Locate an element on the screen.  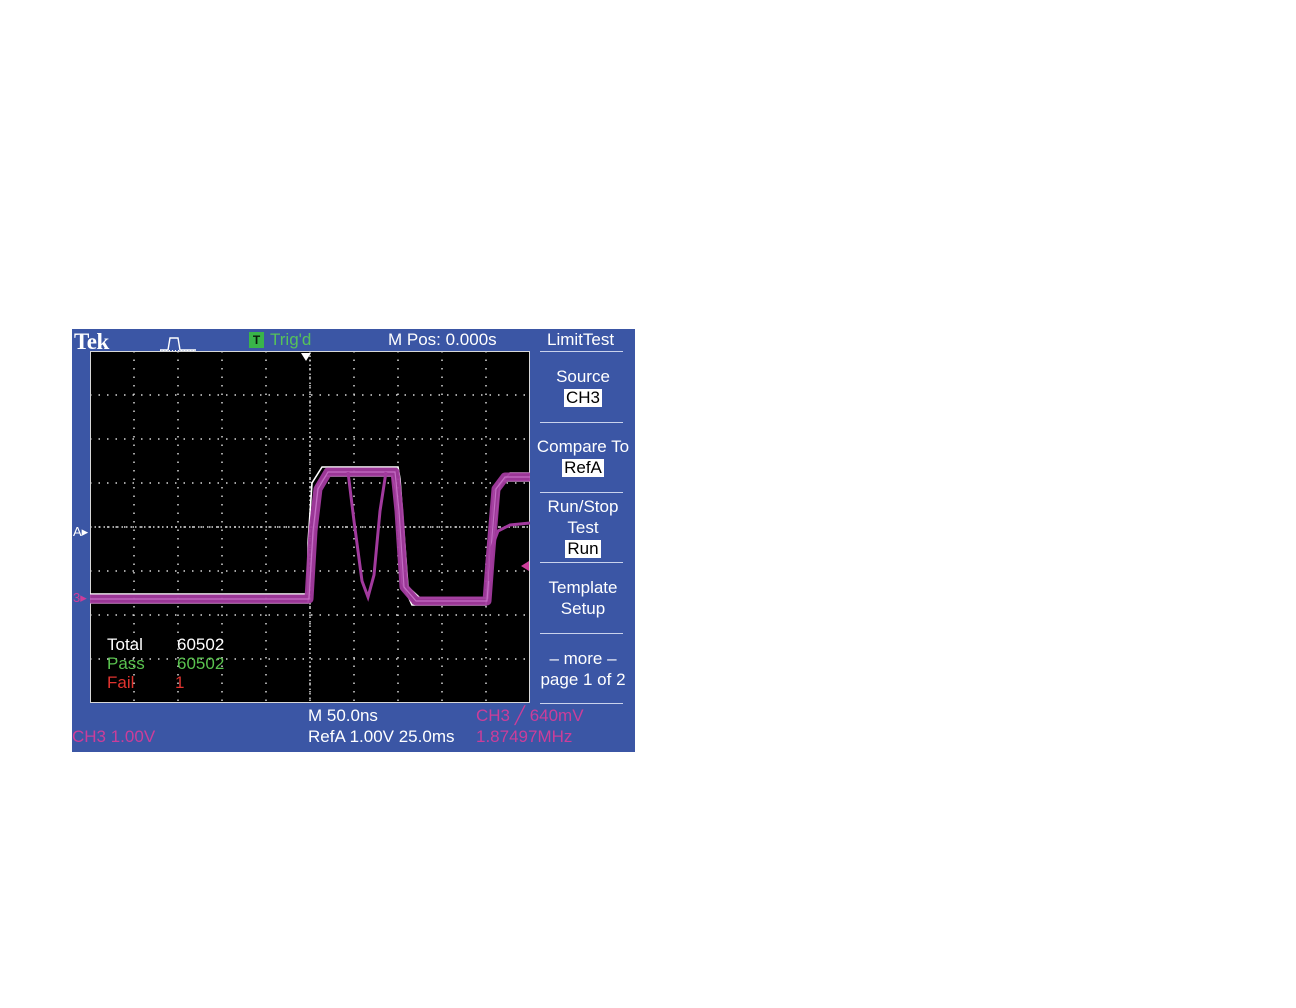
compare-to-menu-button: Compare To RefA is located at coordinates (583, 457).